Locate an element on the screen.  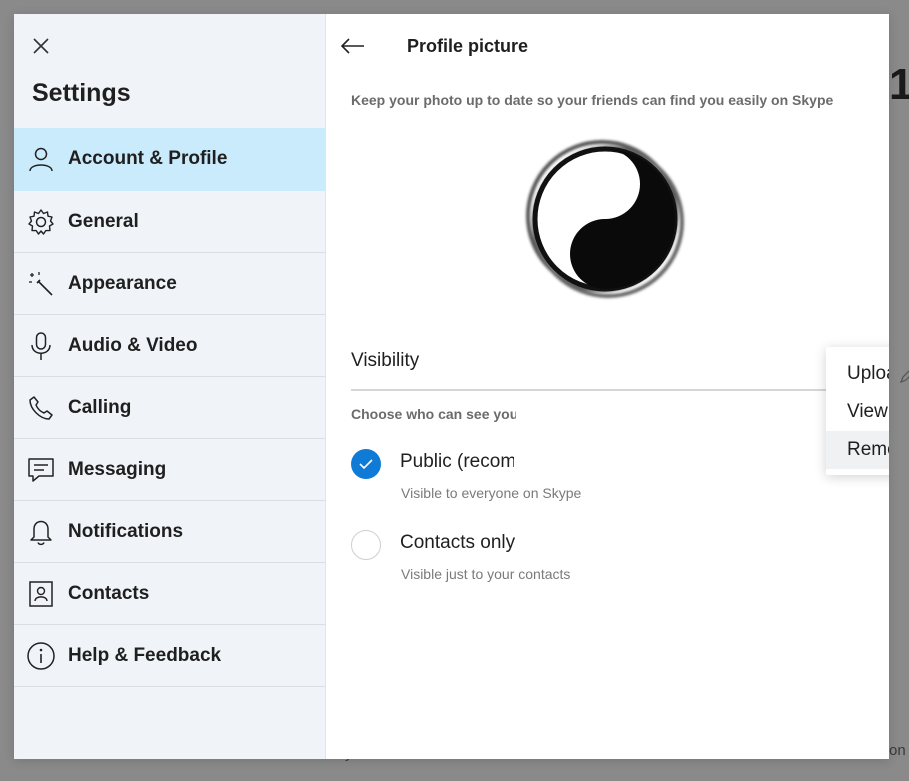
sidebar-item-help-feedback: Help & Feedback is located at coordinates (169, 656).